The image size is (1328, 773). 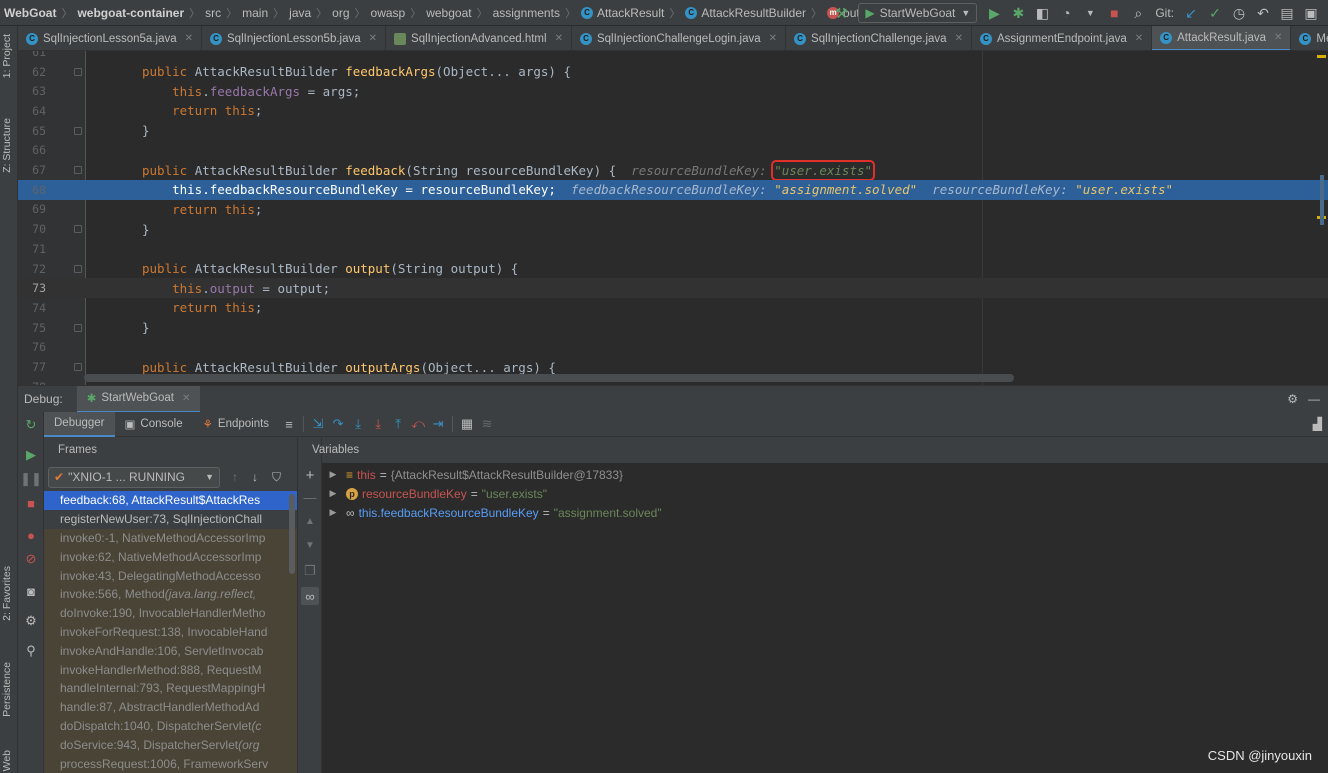 I want to click on presentation-icon: ▣, so click(x=1311, y=13).